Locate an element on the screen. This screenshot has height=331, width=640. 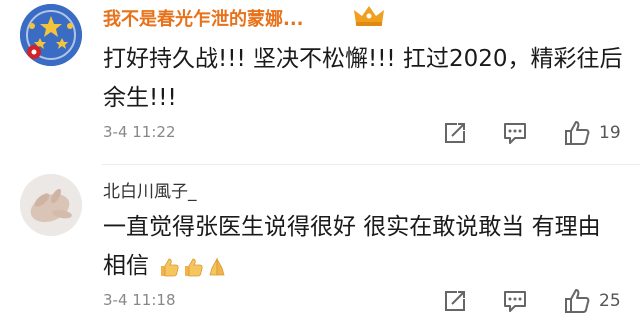
emoji-group is located at coordinates (193, 267).